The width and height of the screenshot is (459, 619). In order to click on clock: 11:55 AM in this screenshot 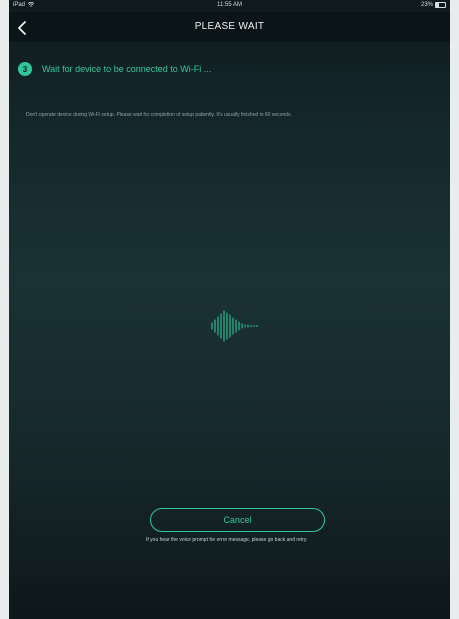, I will do `click(229, 5)`.